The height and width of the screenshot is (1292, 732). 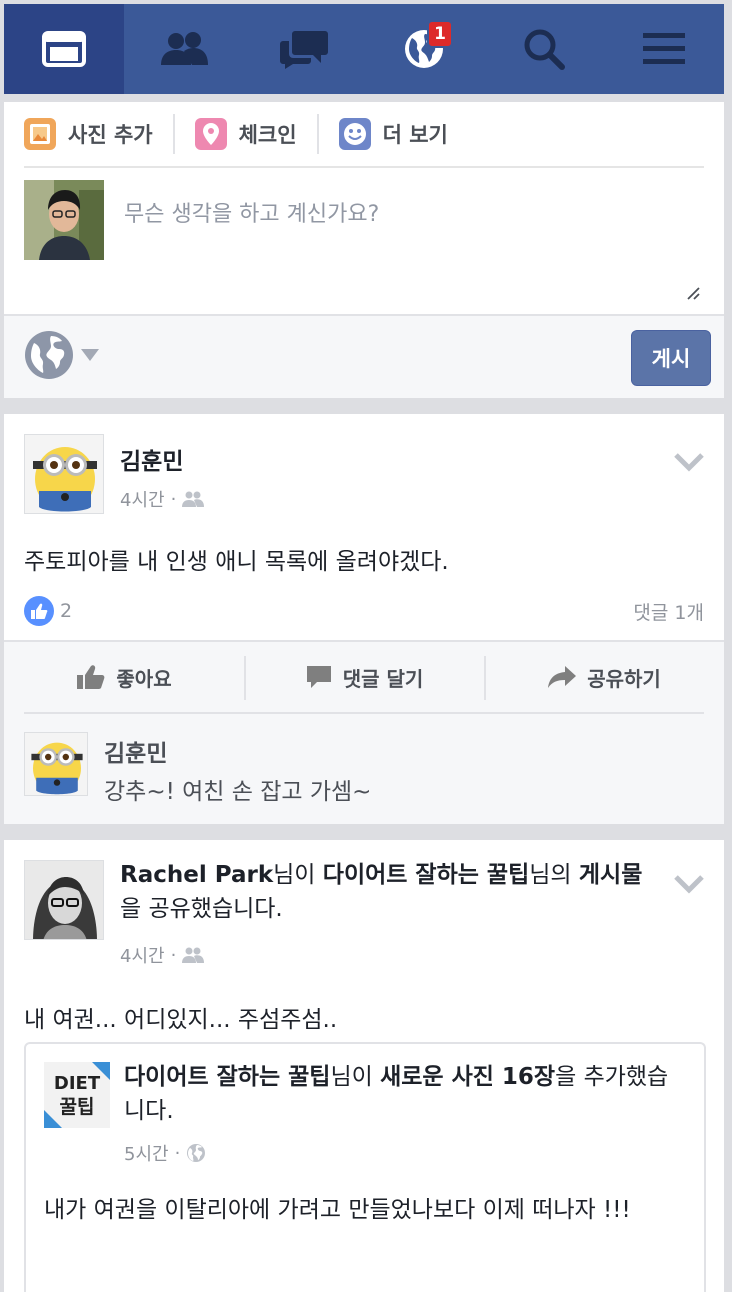 What do you see at coordinates (383, 678) in the screenshot?
I see `comment-label: 댓글 달기` at bounding box center [383, 678].